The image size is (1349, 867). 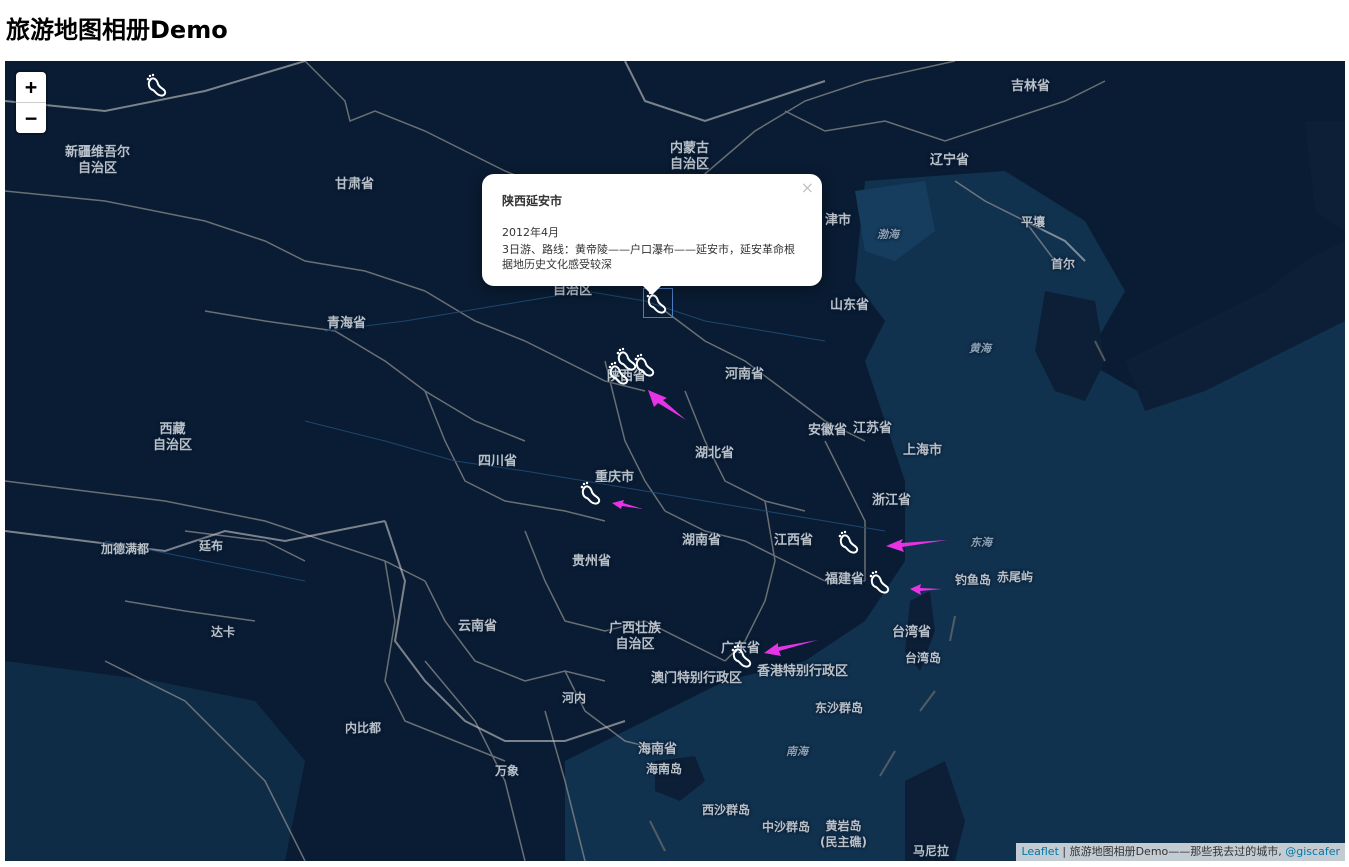 I want to click on label-taiwan-prov: 台湾省, so click(x=912, y=632).